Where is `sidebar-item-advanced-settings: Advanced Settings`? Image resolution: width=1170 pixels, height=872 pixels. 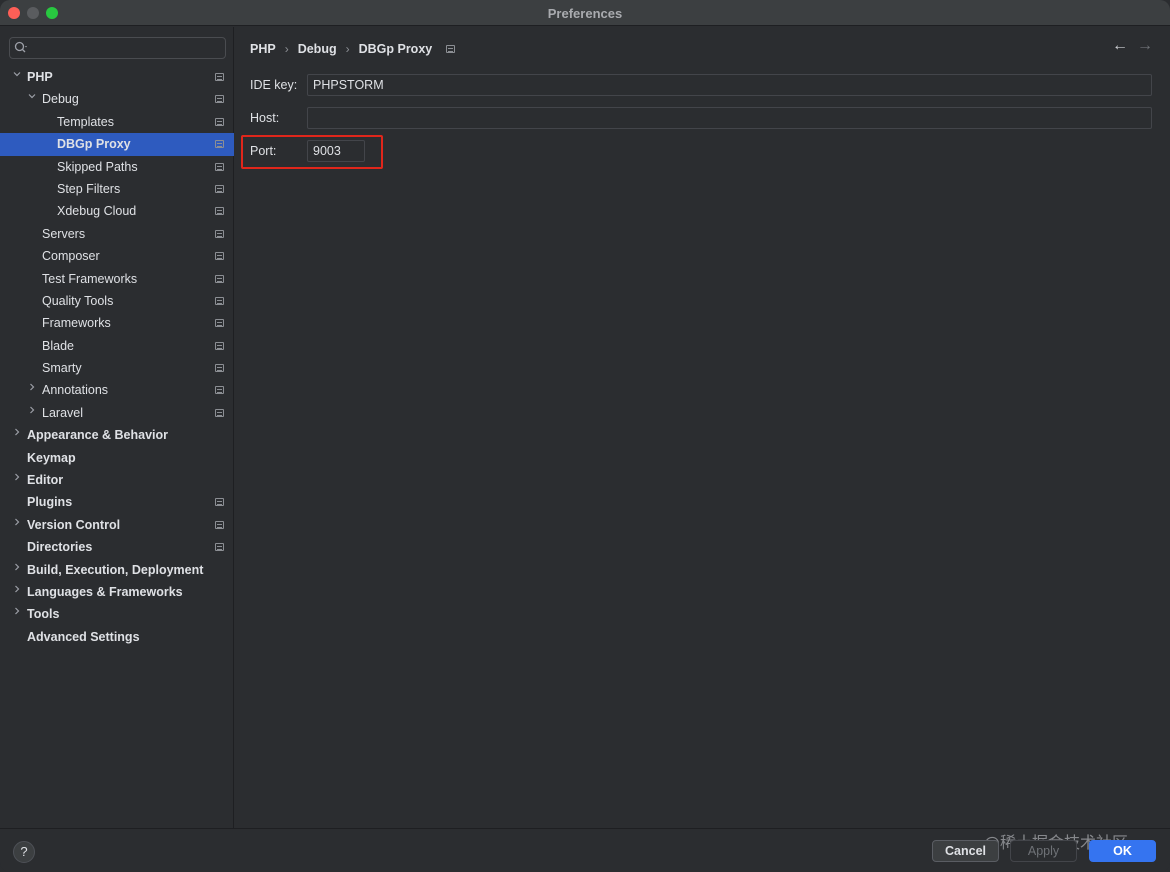 sidebar-item-advanced-settings: Advanced Settings is located at coordinates (117, 637).